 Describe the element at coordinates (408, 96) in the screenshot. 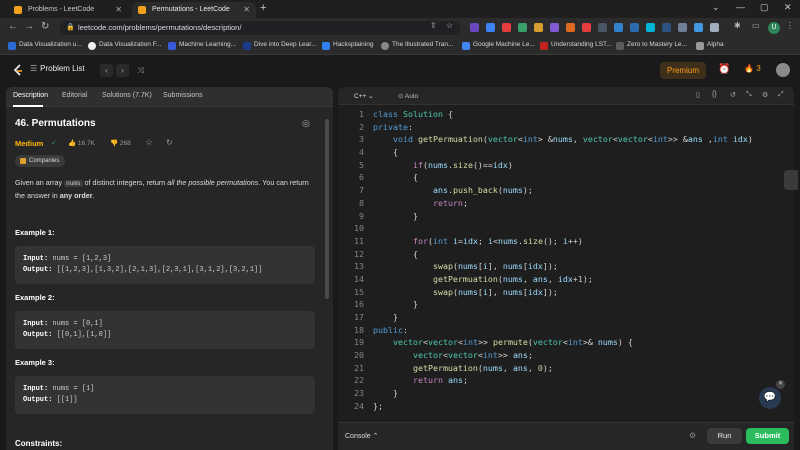

I see `autocomplete-toggle: ⊙ Auto` at that location.